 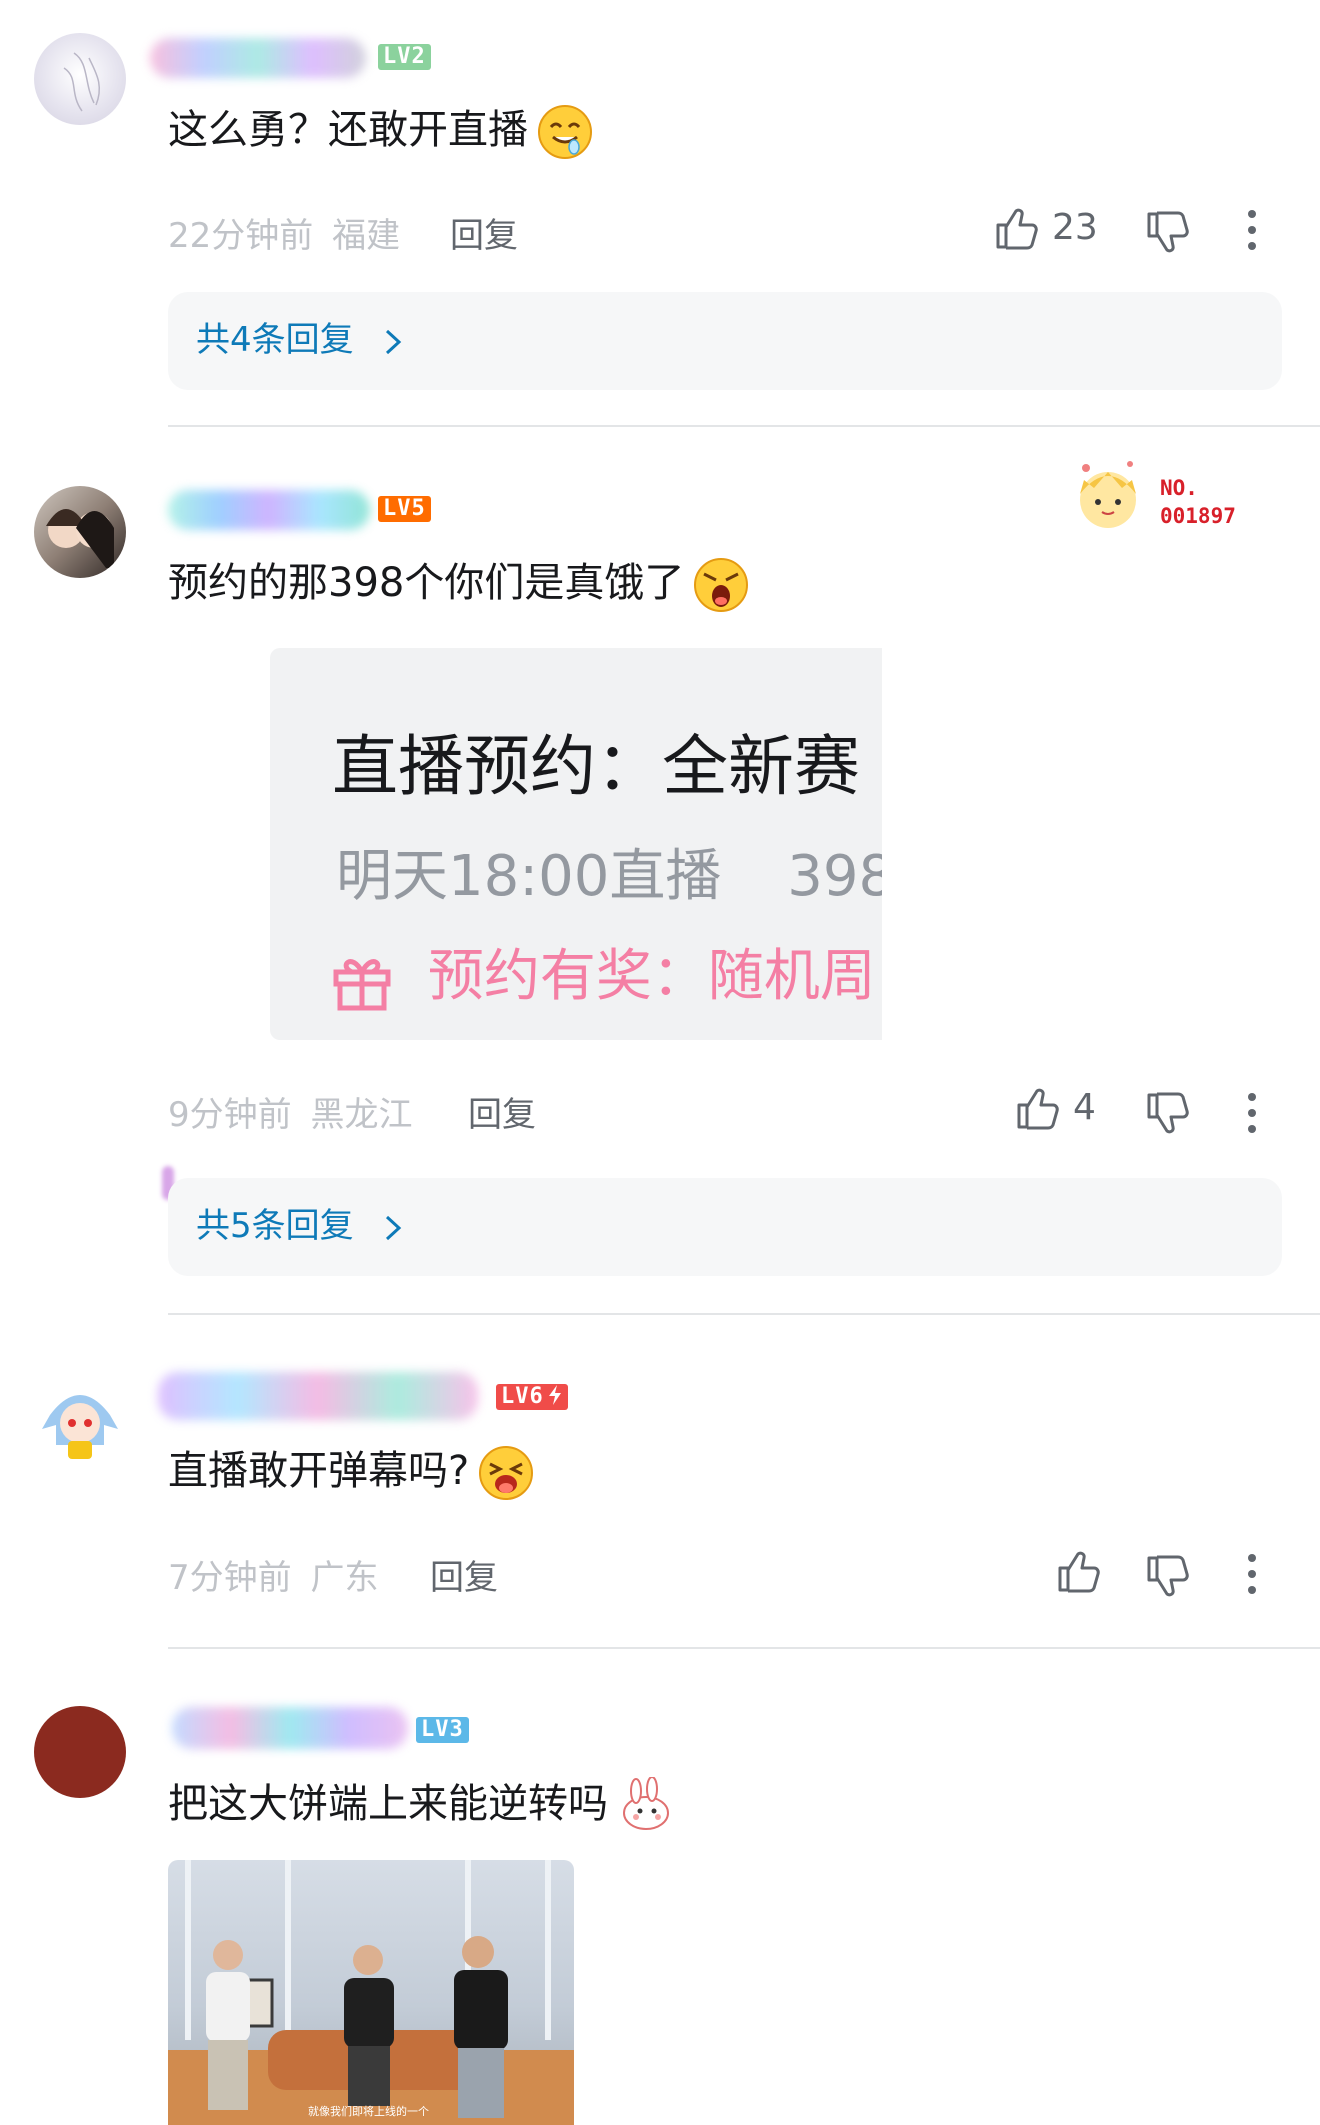 I want to click on comment-photo: 就像我们即将上线的一个, so click(x=371, y=1992).